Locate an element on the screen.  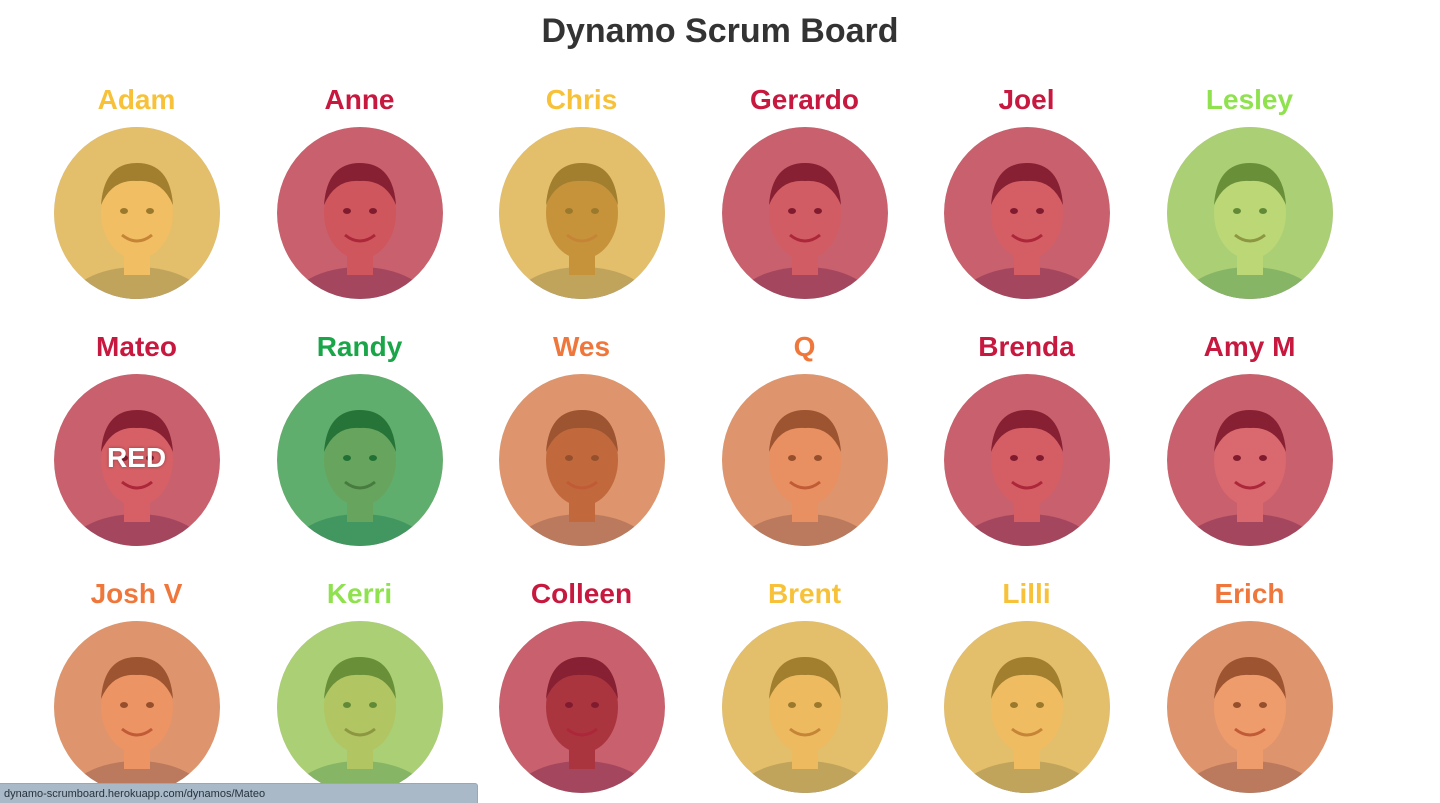
member-card-chris: Chris is located at coordinates (581, 202).